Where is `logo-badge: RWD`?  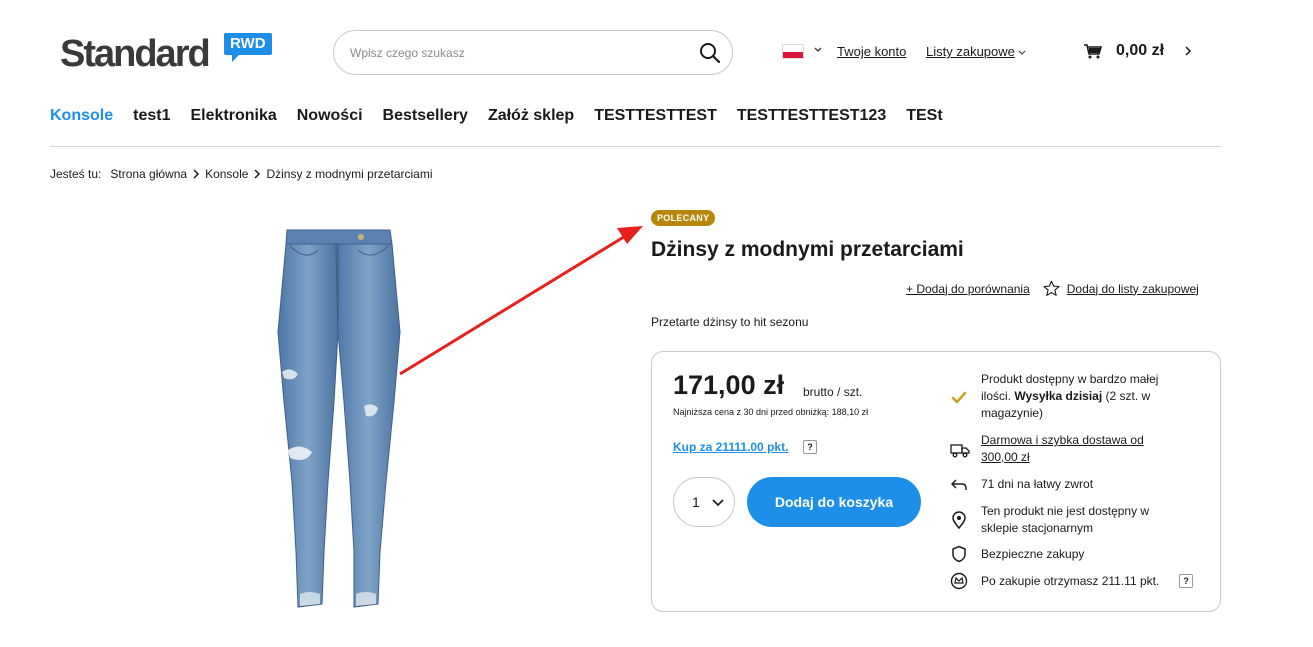 logo-badge: RWD is located at coordinates (248, 47).